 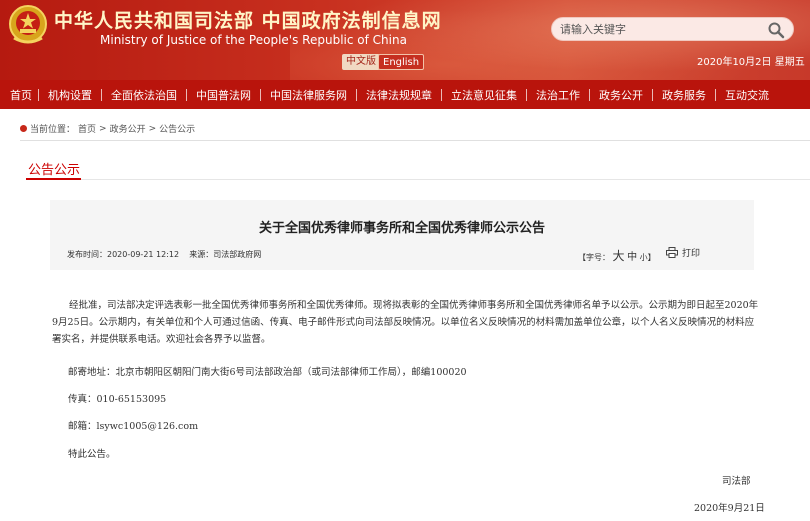 What do you see at coordinates (691, 254) in the screenshot?
I see `print-label: 打印` at bounding box center [691, 254].